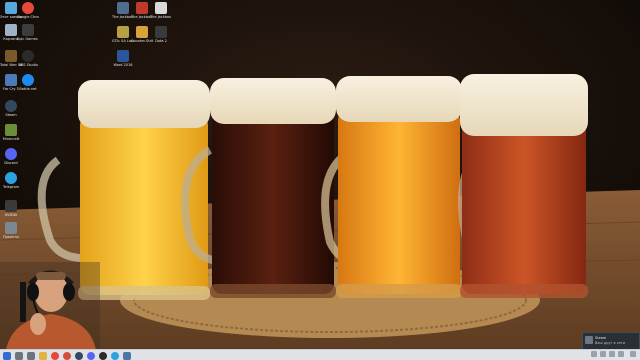 This screenshot has height=360, width=640. I want to click on notification-center-icon, so click(633, 354).